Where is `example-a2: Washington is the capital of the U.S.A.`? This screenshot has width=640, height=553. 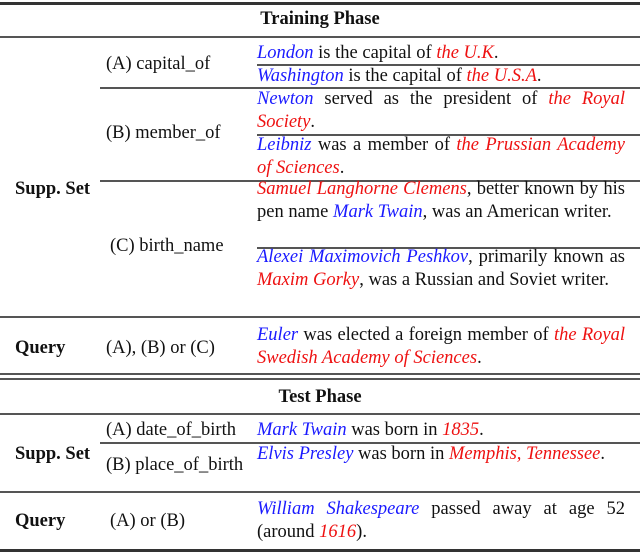
example-a2: Washington is the capital of the U.S.A. is located at coordinates (441, 76).